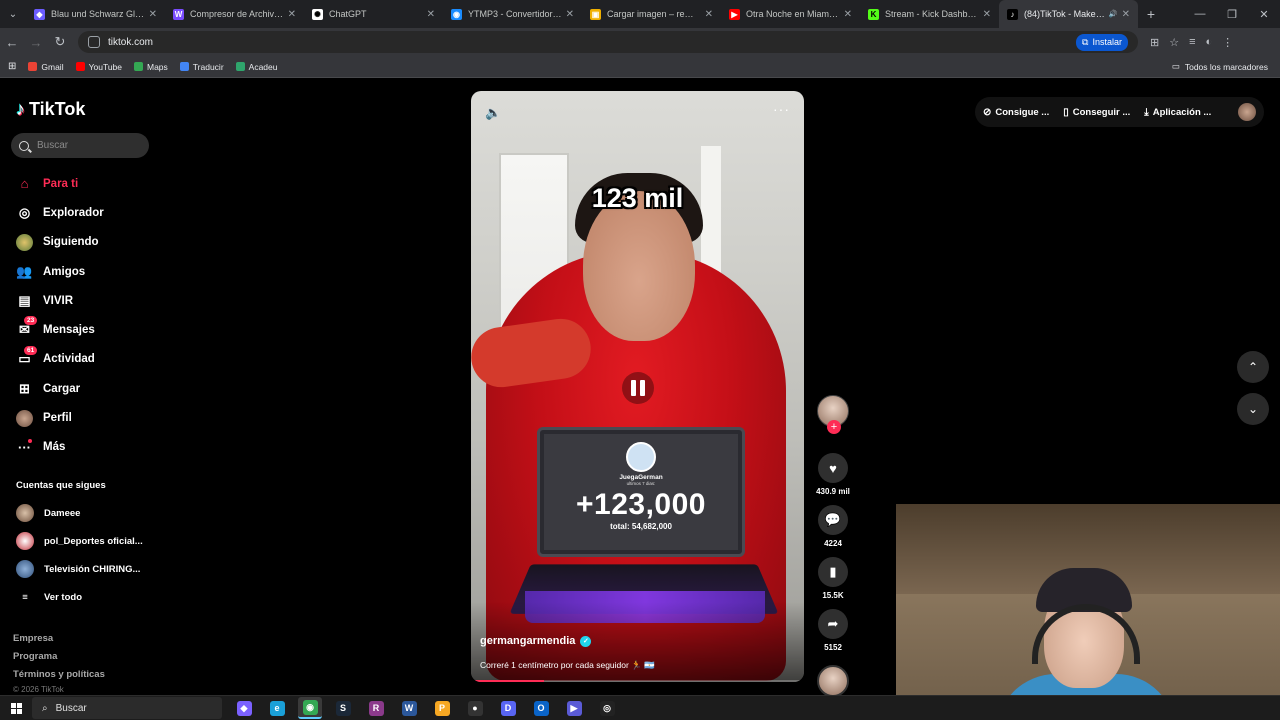 The image size is (1280, 720). Describe the element at coordinates (151, 67) in the screenshot. I see `bookmark-item: Maps` at that location.